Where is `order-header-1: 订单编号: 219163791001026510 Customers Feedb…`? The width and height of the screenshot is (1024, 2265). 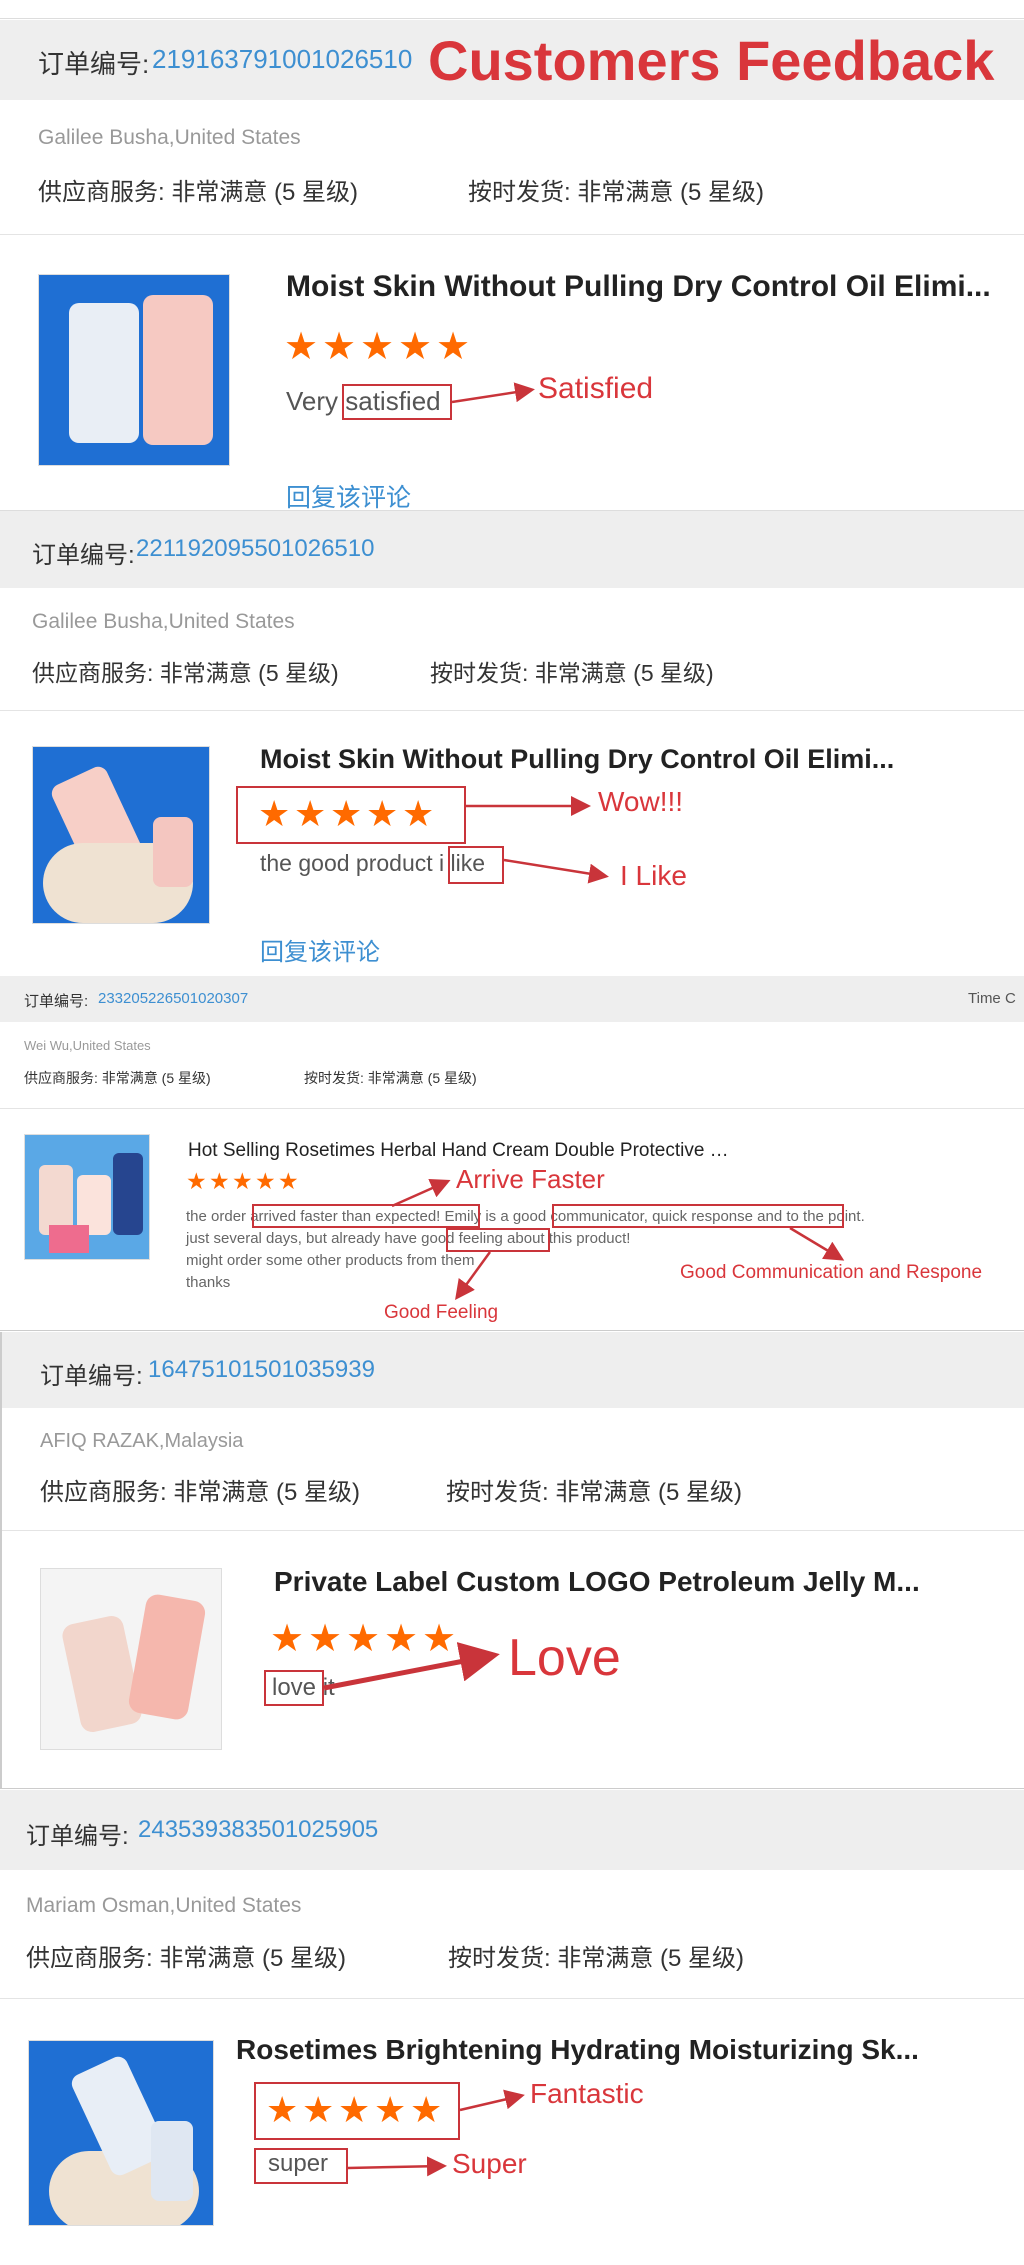
order-header-1: 订单编号: 219163791001026510 Customers Feedb… is located at coordinates (512, 60).